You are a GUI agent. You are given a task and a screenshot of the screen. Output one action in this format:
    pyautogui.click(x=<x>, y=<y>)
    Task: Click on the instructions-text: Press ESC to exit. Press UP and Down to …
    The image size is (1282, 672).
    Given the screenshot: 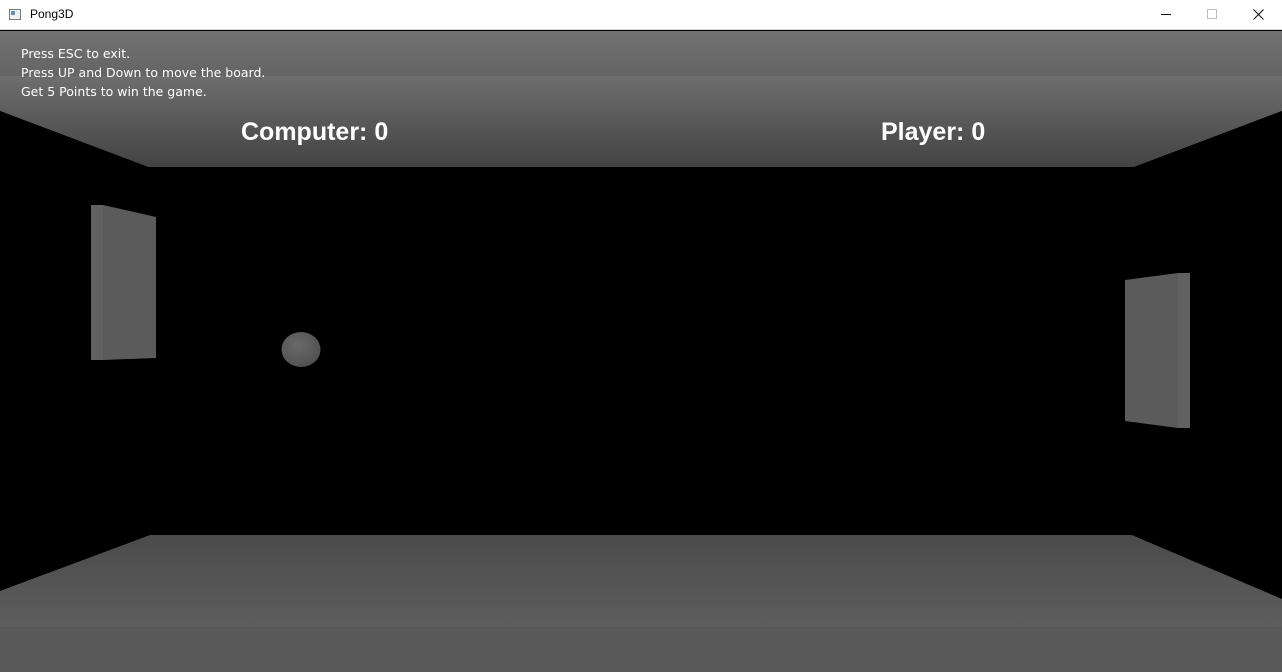 What is the action you would take?
    pyautogui.click(x=143, y=72)
    